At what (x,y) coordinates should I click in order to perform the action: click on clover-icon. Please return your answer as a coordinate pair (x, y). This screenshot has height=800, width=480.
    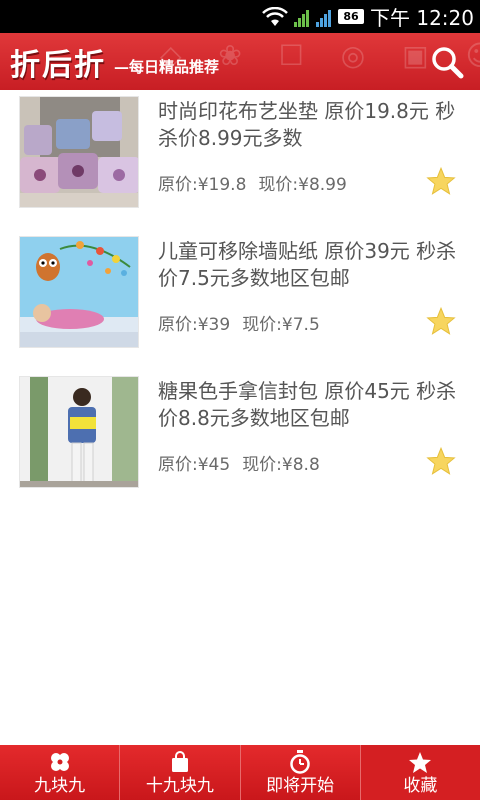
    Looking at the image, I should click on (60, 762).